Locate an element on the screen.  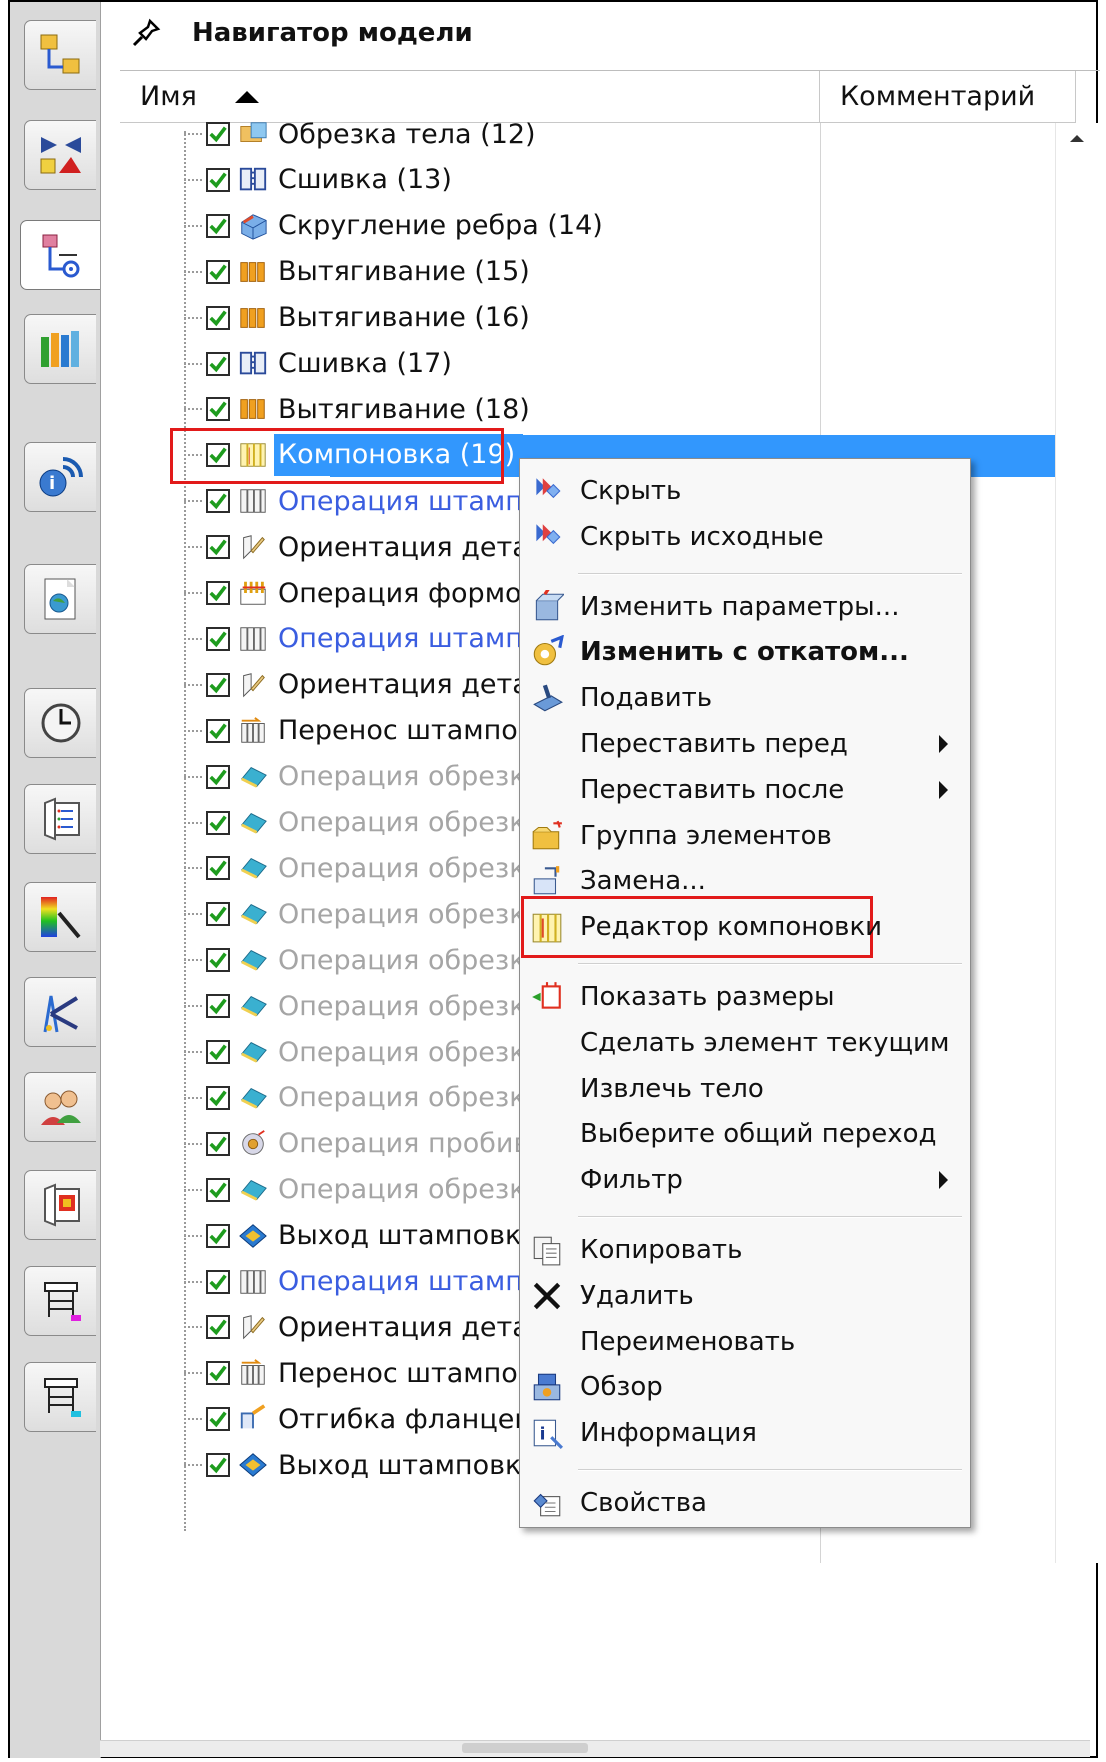
hide-parents-icon is located at coordinates (548, 534).